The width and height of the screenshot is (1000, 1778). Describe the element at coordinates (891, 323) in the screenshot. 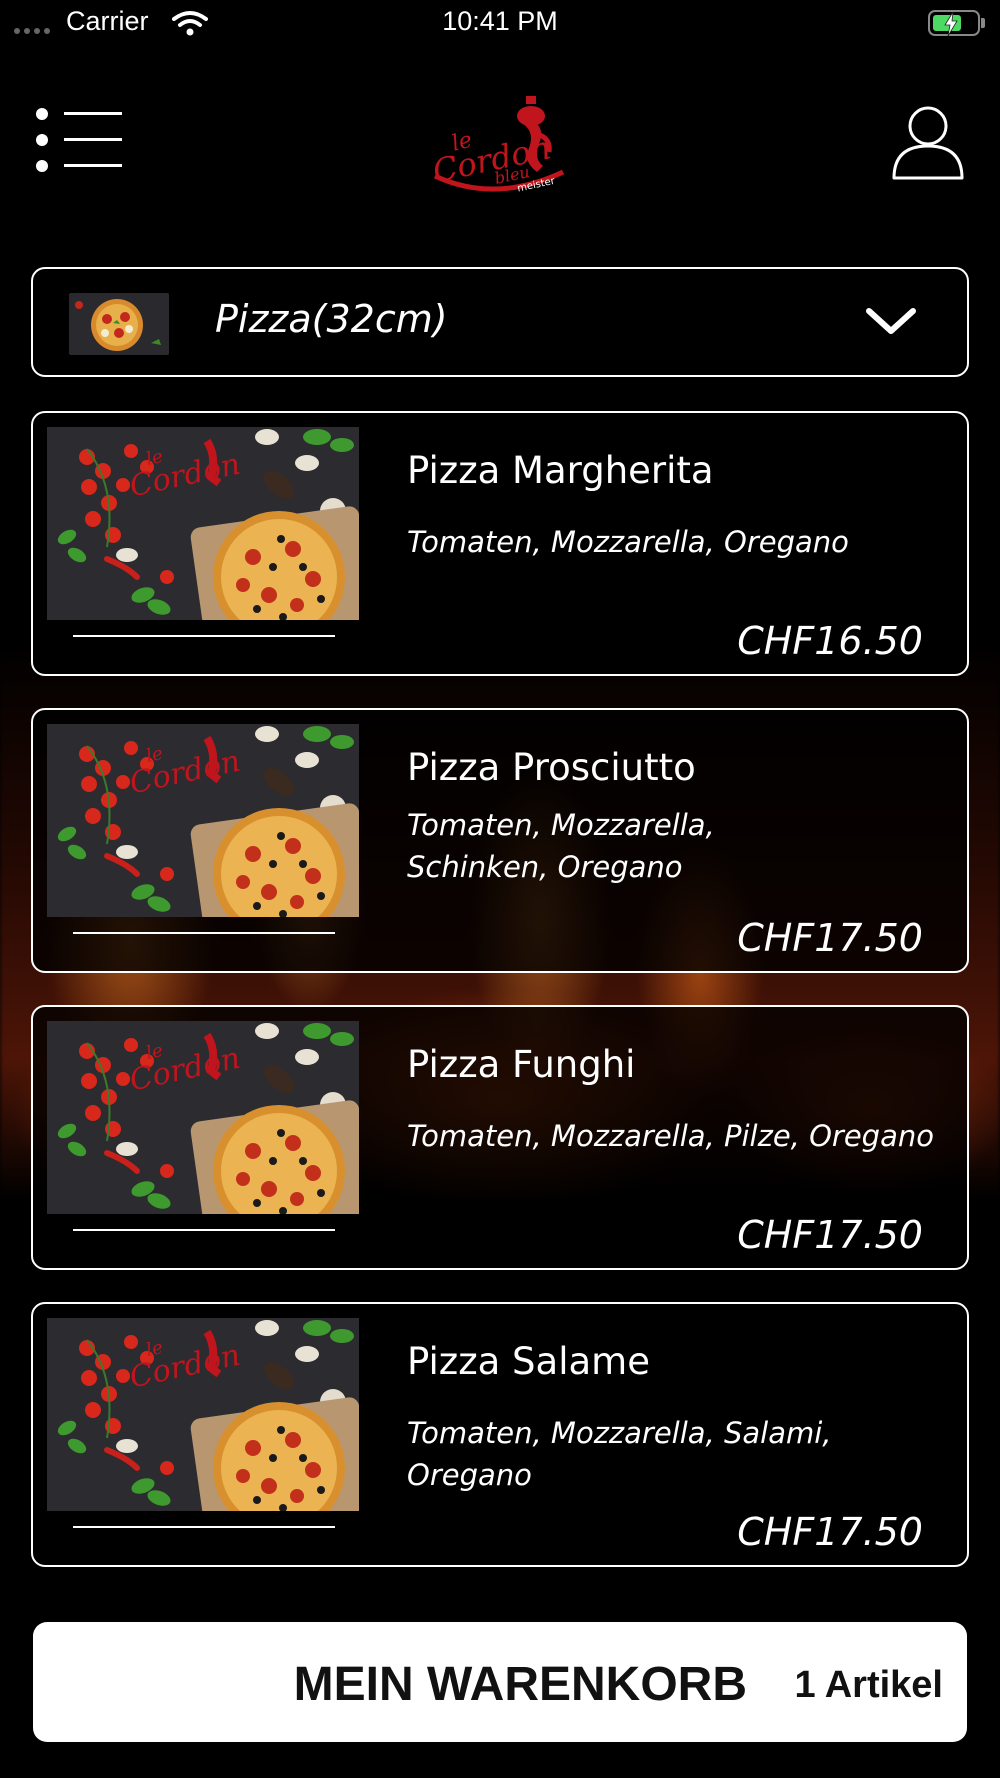

I see `chevron-down-icon` at that location.